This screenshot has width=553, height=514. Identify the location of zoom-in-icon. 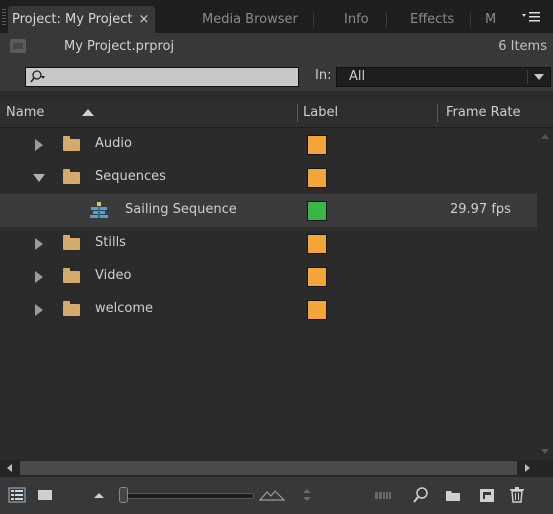
(272, 495).